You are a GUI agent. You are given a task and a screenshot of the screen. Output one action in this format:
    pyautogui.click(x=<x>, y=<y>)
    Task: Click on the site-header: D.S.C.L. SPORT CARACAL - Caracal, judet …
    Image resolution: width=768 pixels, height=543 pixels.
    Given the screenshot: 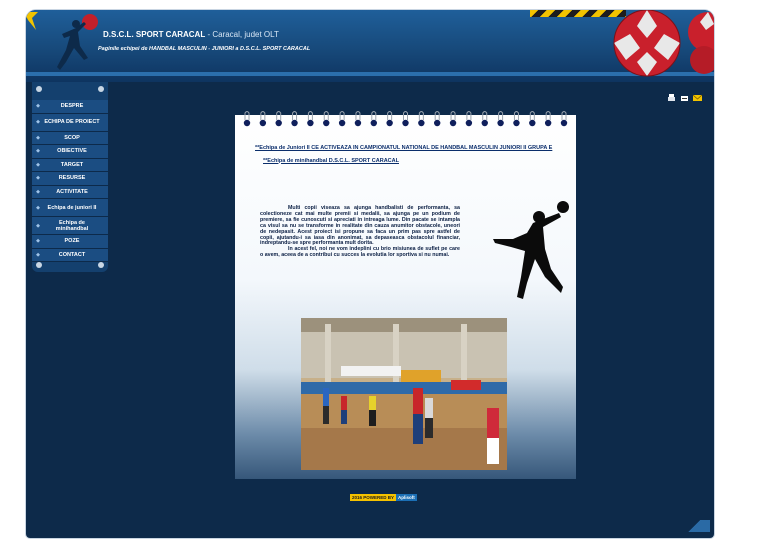 What is the action you would take?
    pyautogui.click(x=370, y=46)
    